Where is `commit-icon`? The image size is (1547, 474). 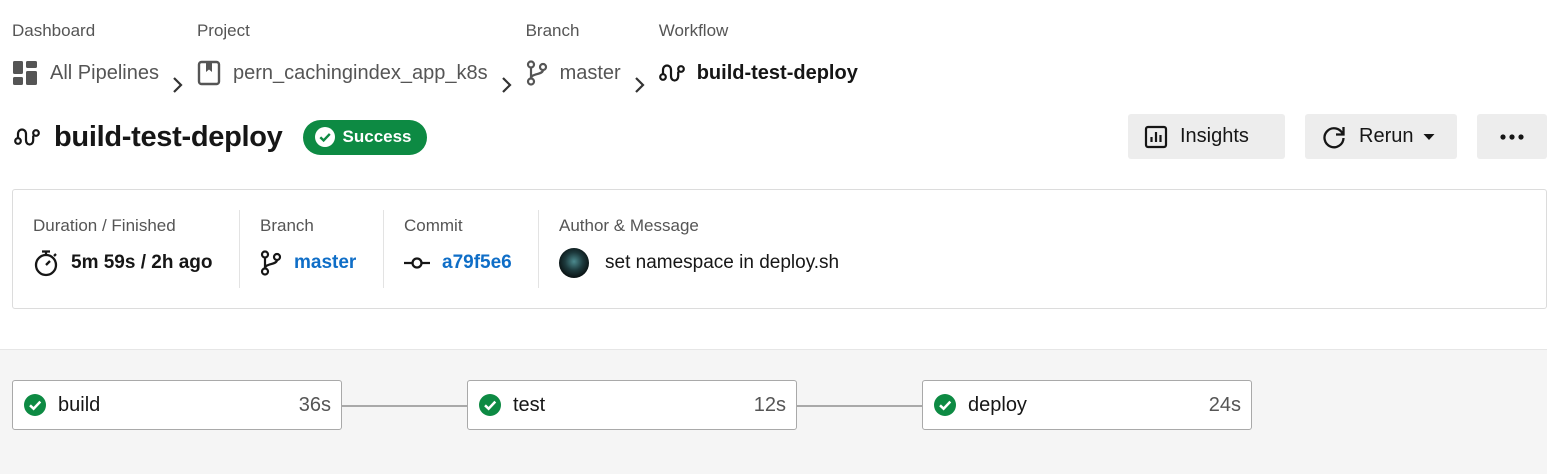
commit-icon is located at coordinates (417, 263).